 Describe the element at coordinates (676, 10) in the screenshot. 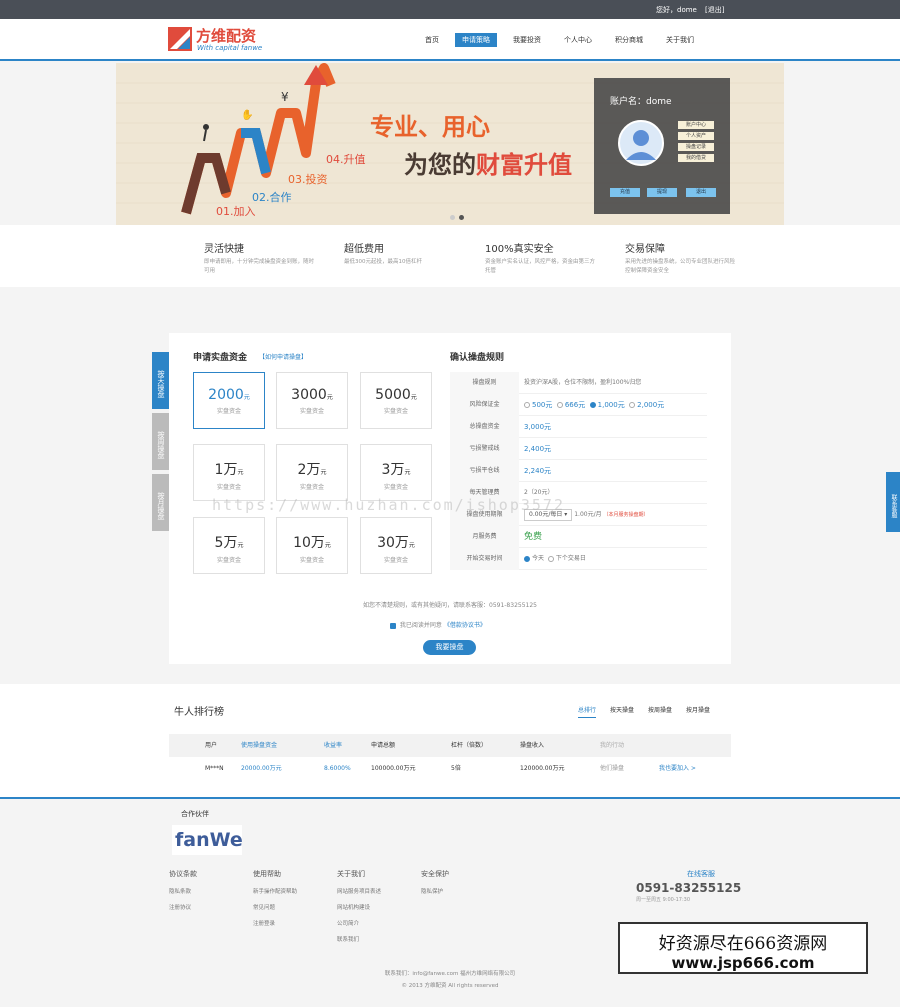

I see `greeting-text: 您好，dome` at that location.